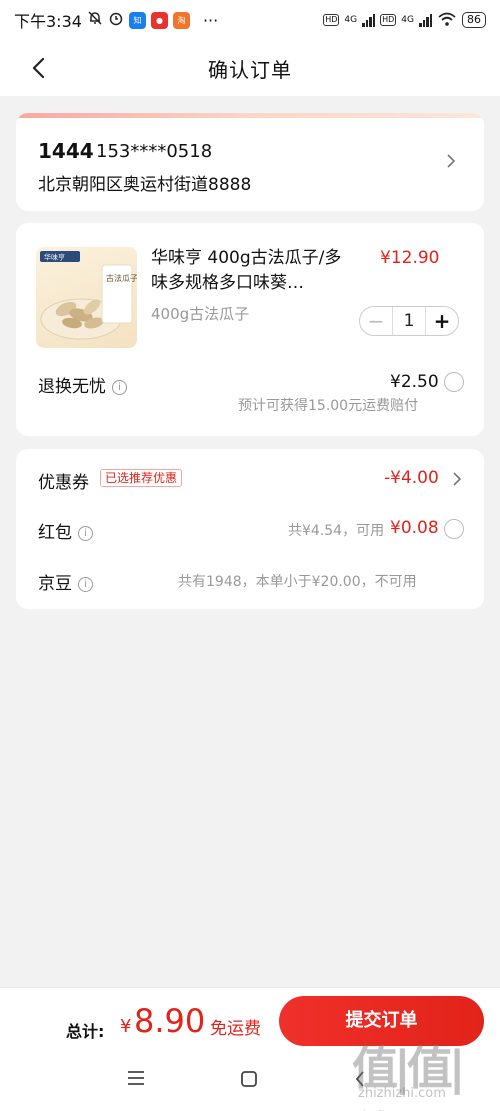 Image resolution: width=500 pixels, height=1111 pixels. What do you see at coordinates (454, 529) in the screenshot?
I see `redpacket-radio` at bounding box center [454, 529].